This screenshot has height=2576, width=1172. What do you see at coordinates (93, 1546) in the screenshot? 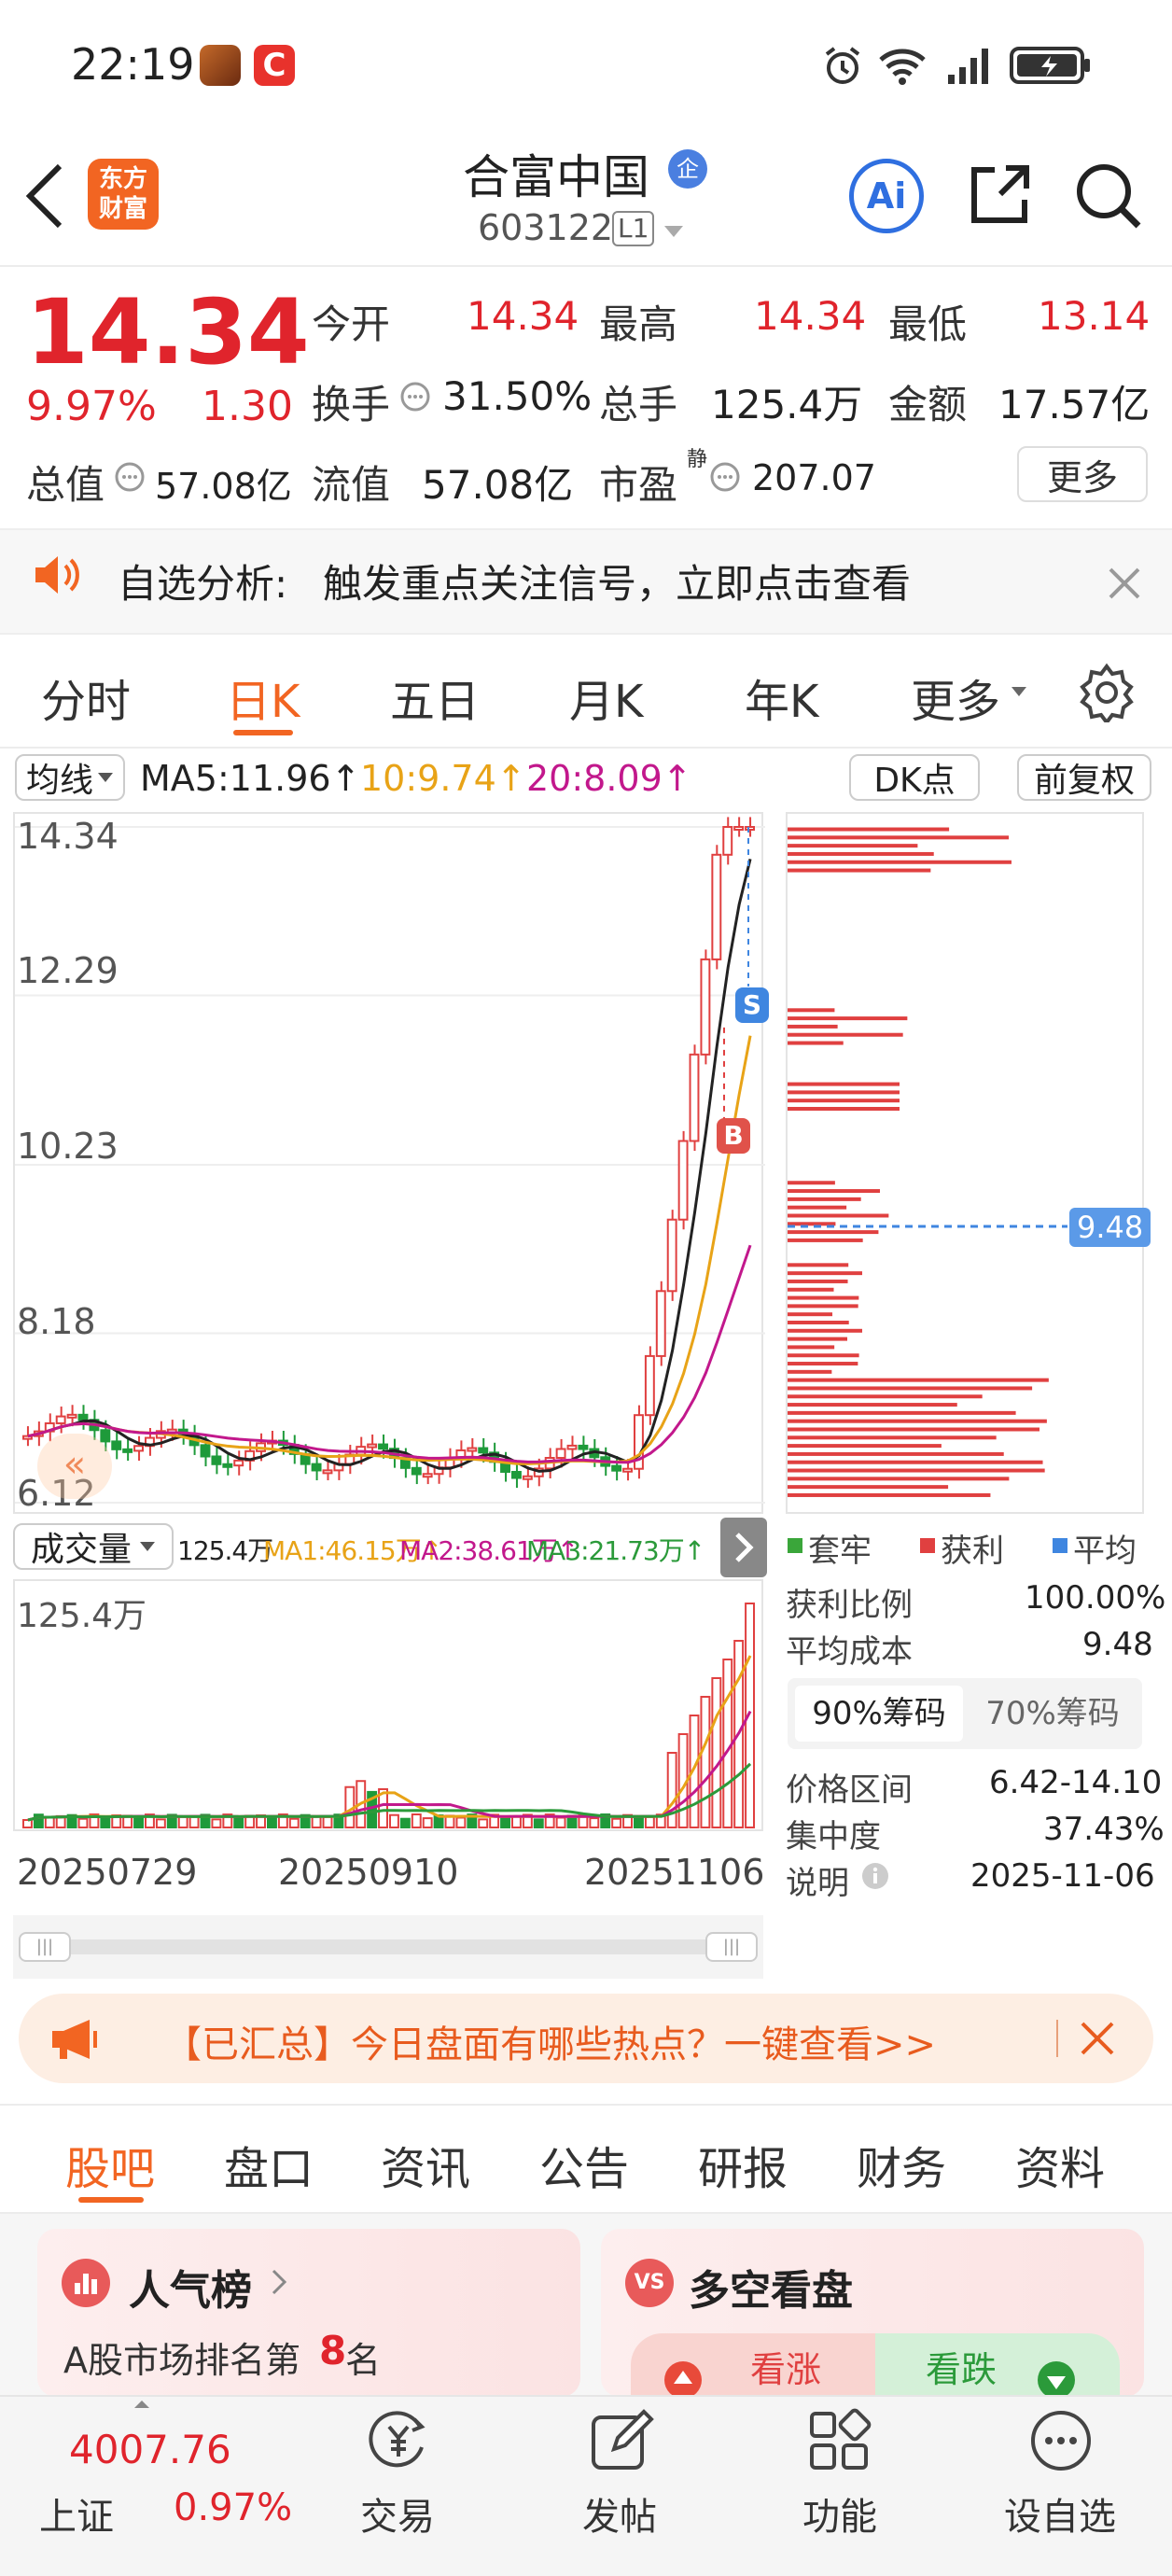
I see `volume-selector: 成交量` at bounding box center [93, 1546].